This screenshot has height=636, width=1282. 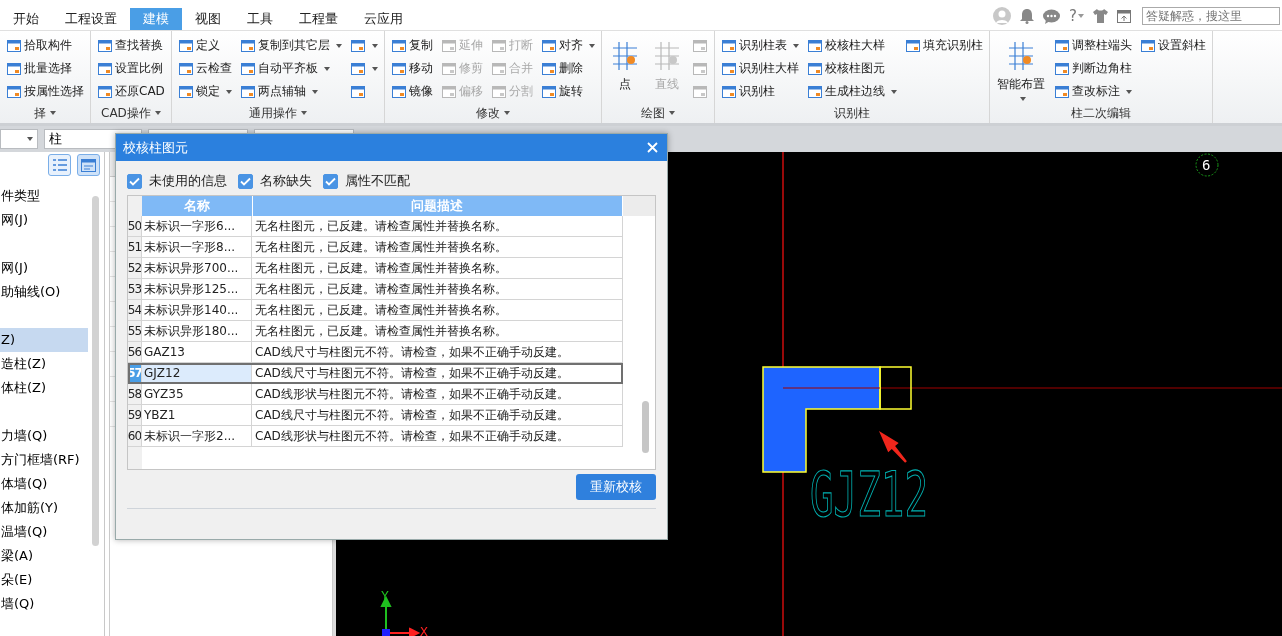 What do you see at coordinates (318, 19) in the screenshot?
I see `menu-tab: 工程量` at bounding box center [318, 19].